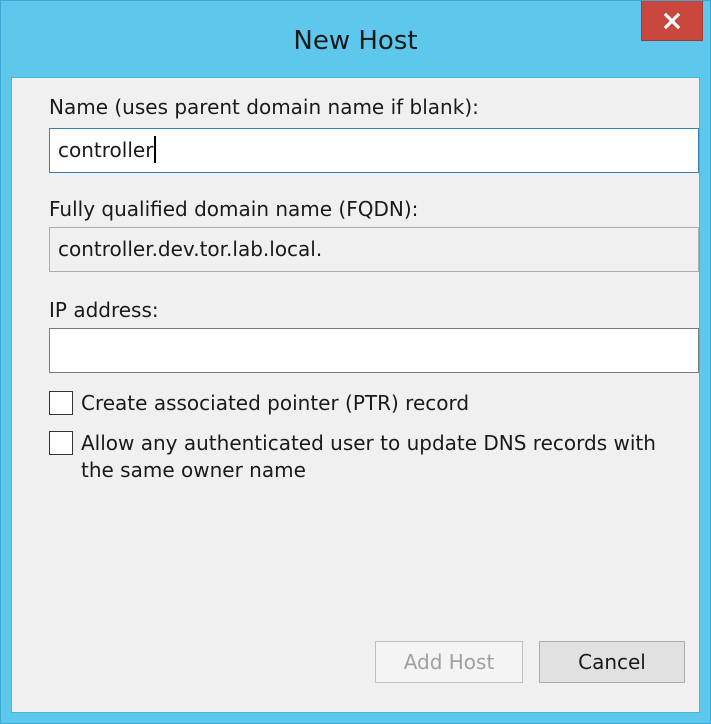 The width and height of the screenshot is (711, 724). Describe the element at coordinates (234, 209) in the screenshot. I see `fqdn-label: Fully qualified domain name (FQDN):` at that location.